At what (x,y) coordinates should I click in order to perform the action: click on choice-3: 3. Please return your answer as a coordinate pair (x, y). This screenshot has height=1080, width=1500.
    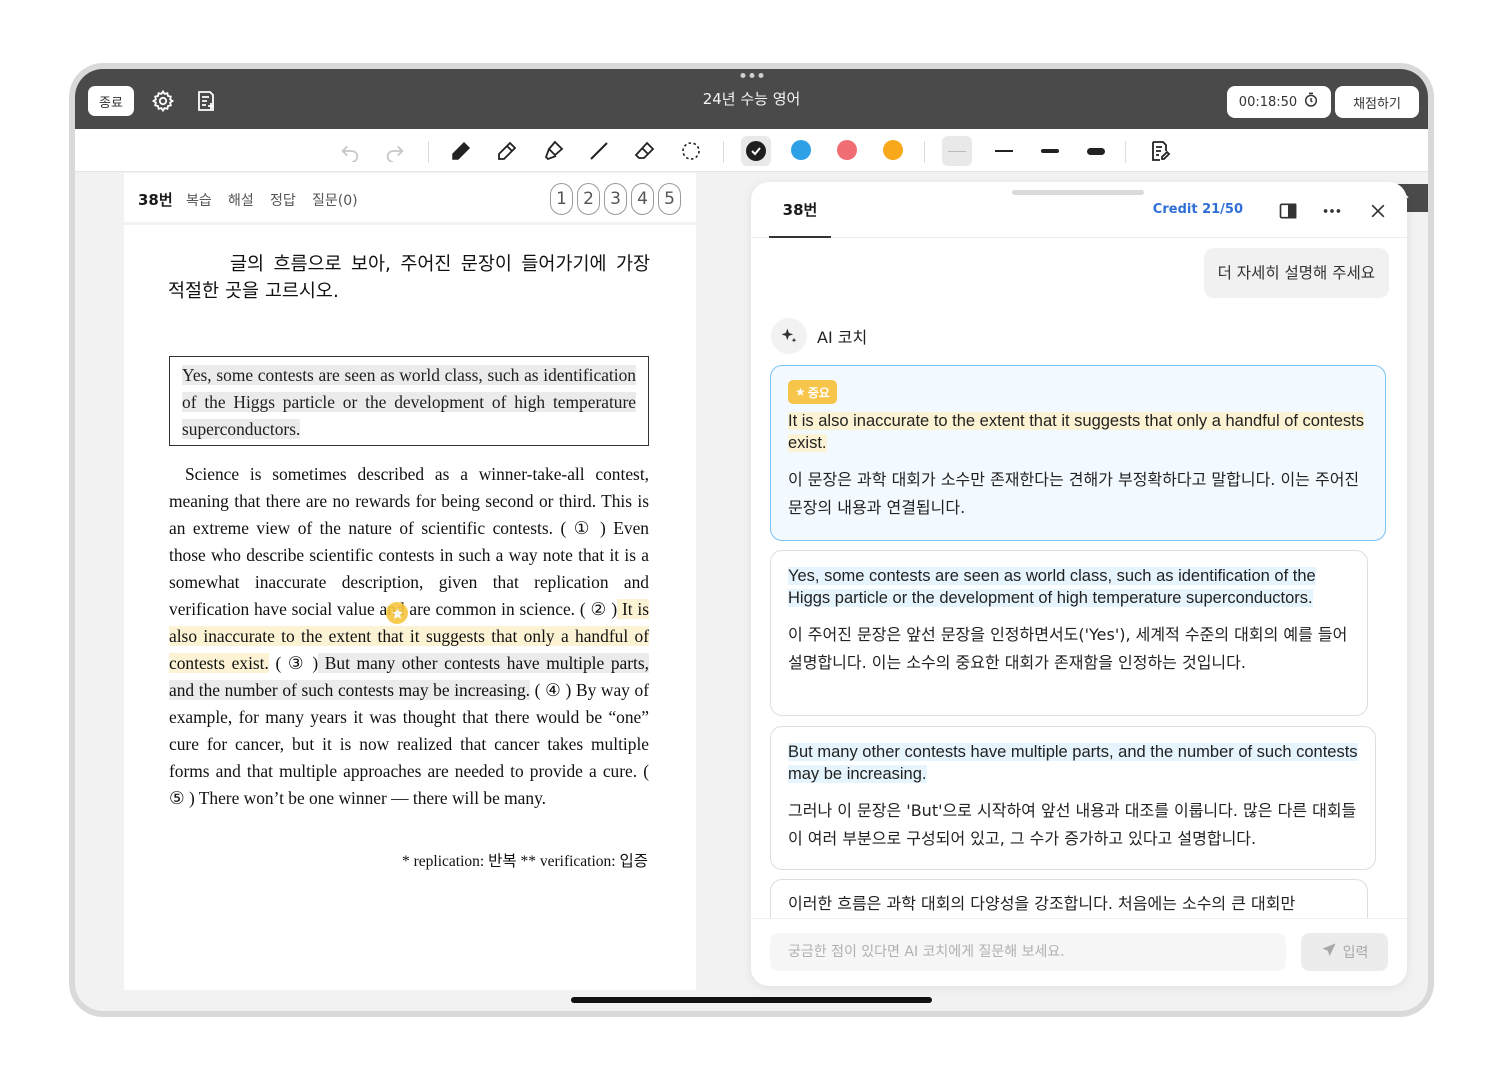
    Looking at the image, I should click on (615, 199).